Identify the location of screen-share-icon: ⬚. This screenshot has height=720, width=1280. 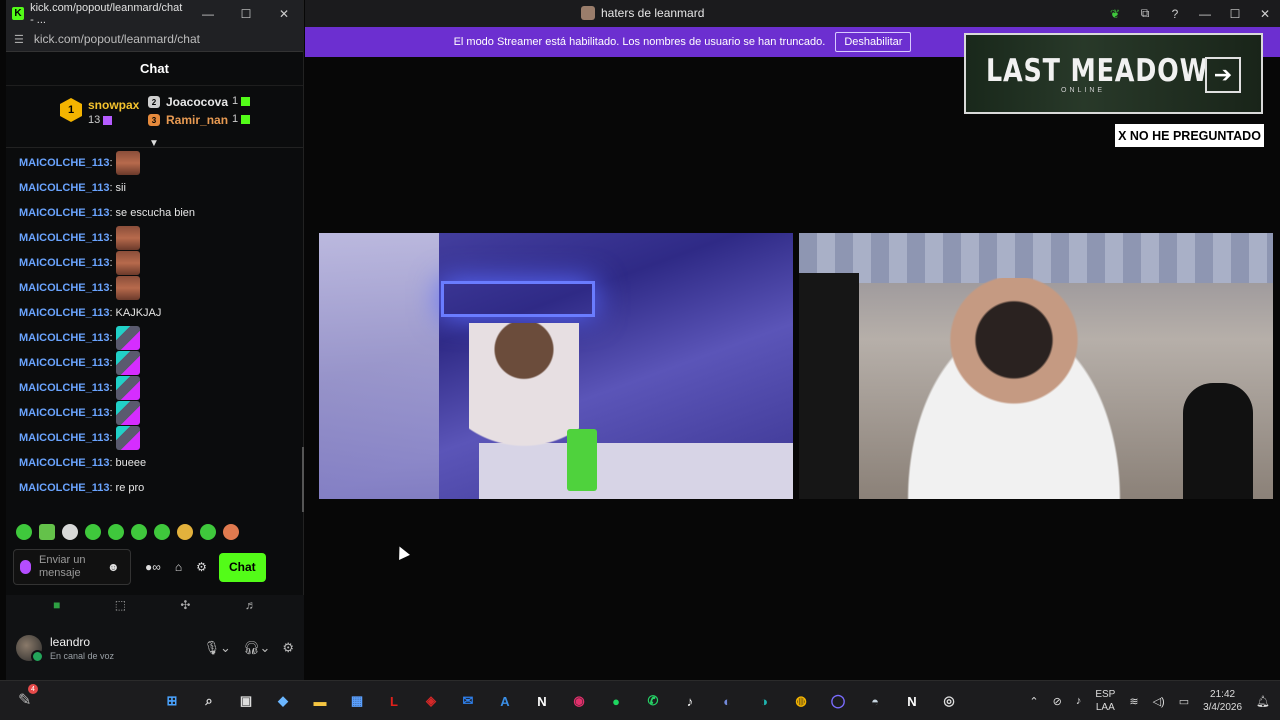
(120, 605).